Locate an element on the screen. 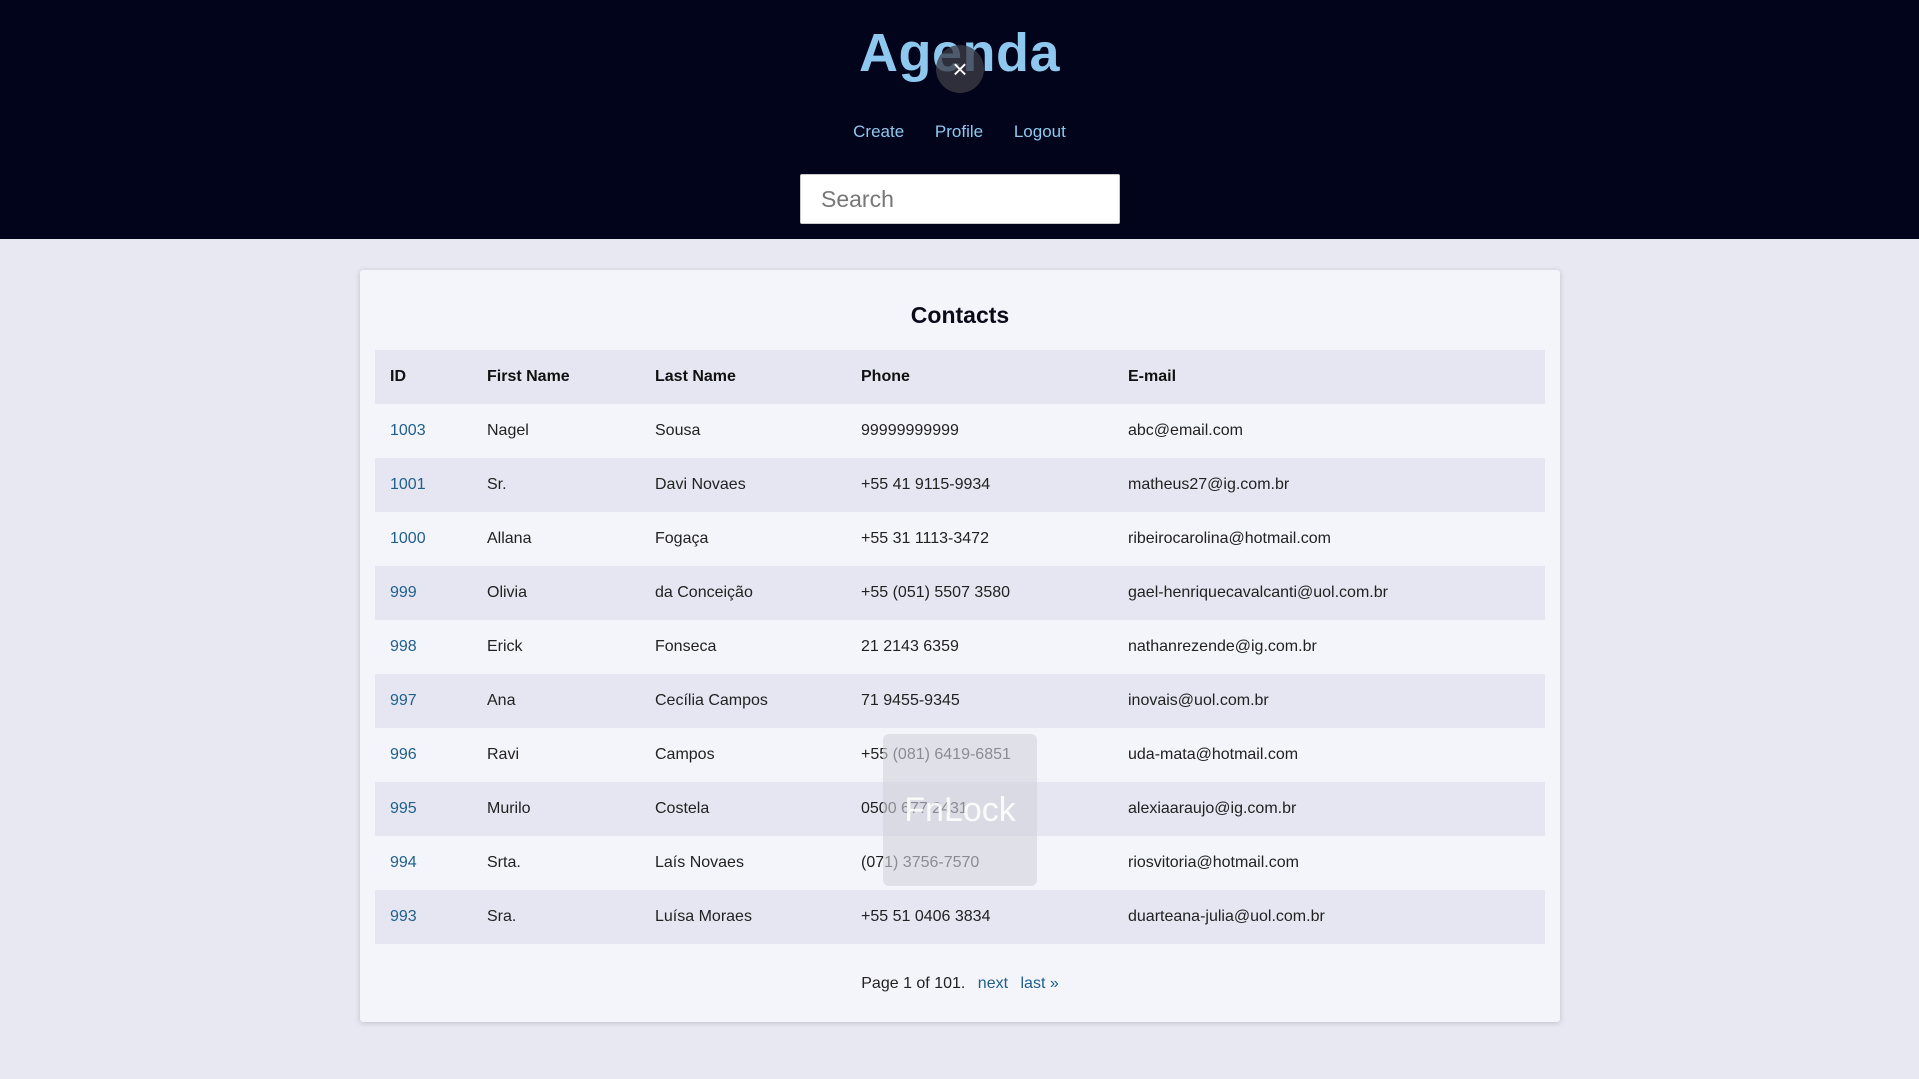 Image resolution: width=1919 pixels, height=1079 pixels. nav-create-link: Create is located at coordinates (878, 131).